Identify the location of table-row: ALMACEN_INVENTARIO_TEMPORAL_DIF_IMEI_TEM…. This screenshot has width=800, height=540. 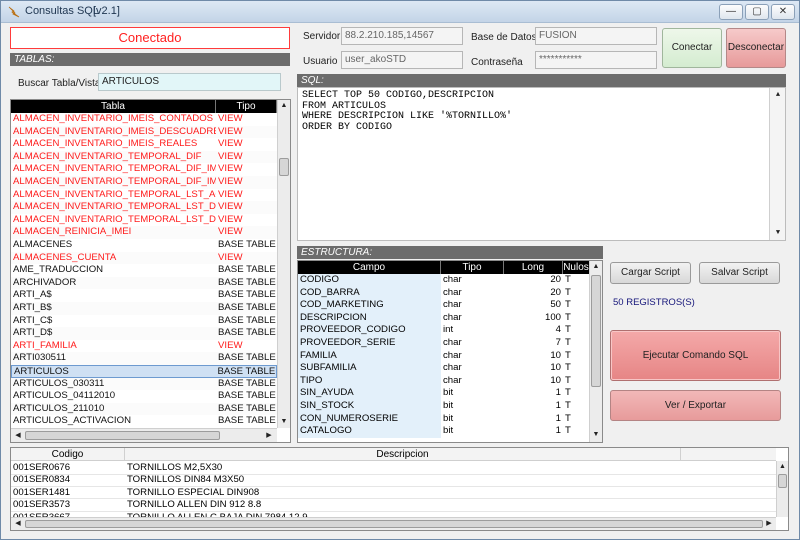
(144, 182).